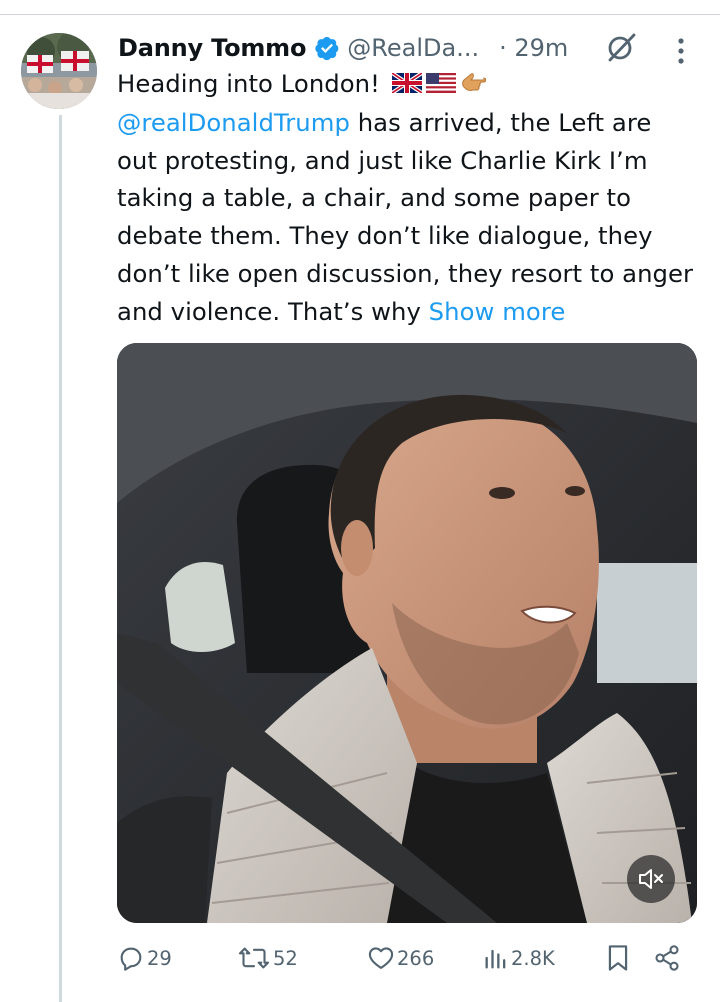 The height and width of the screenshot is (1002, 720). Describe the element at coordinates (252, 83) in the screenshot. I see `tweet-intro: Heading into London!` at that location.